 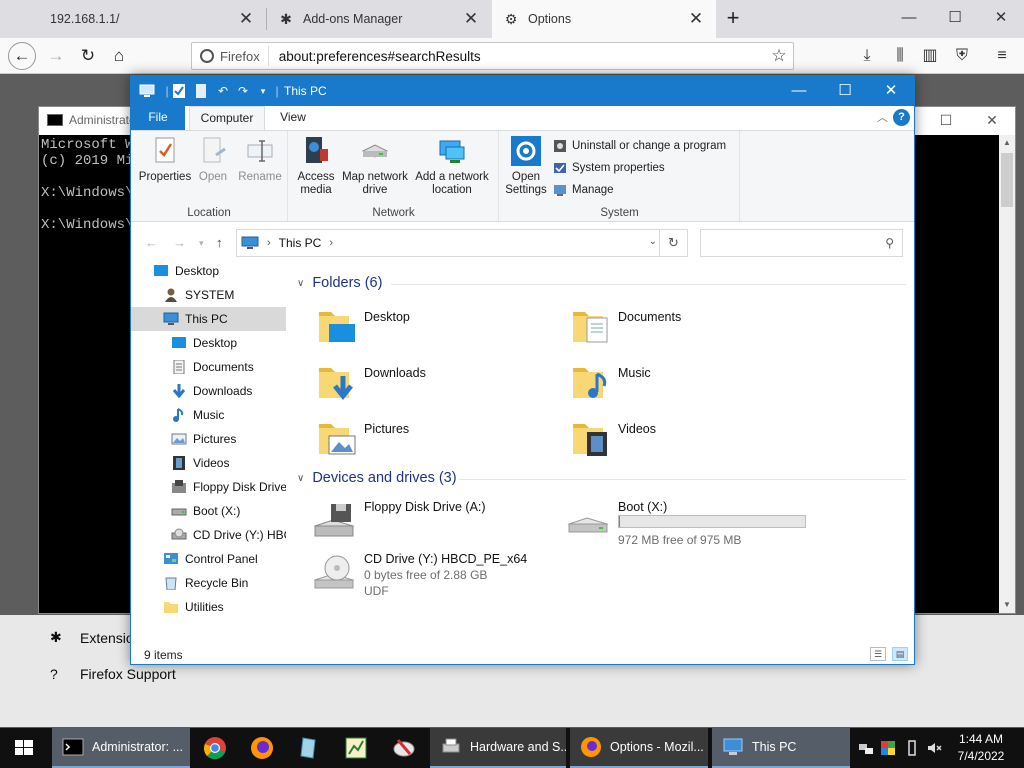 I want to click on system-properties-button: System properties, so click(x=609, y=168).